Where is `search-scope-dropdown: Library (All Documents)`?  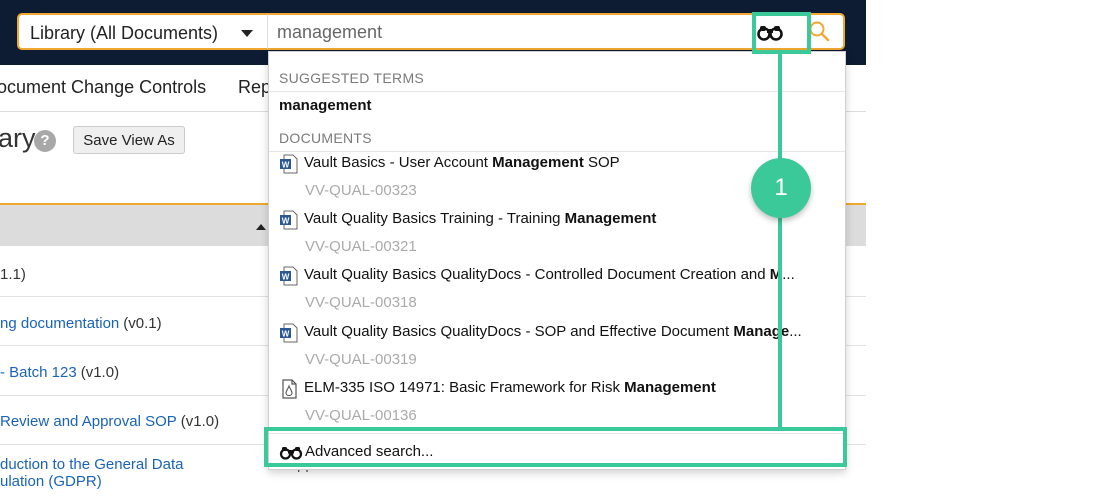
search-scope-dropdown: Library (All Documents) is located at coordinates (142, 31).